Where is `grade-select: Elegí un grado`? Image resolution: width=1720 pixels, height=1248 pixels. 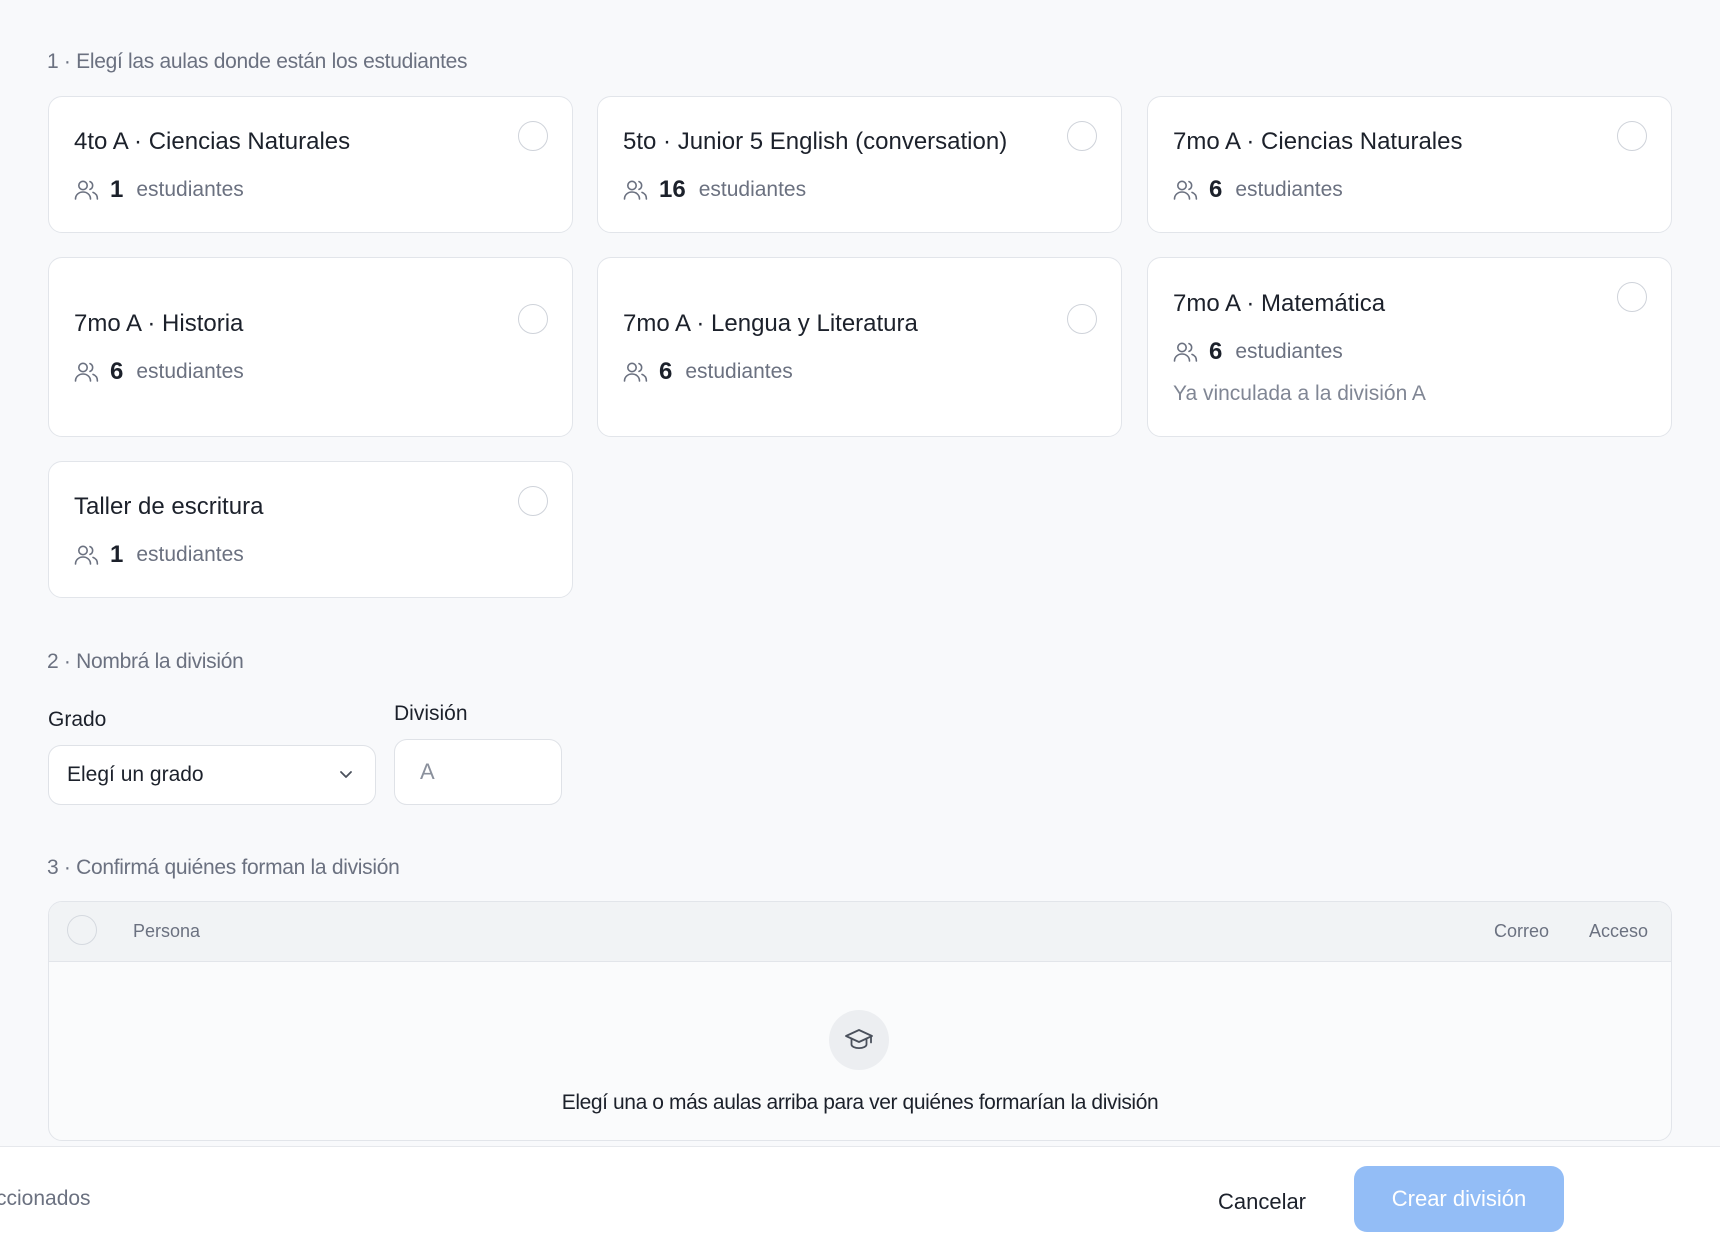 grade-select: Elegí un grado is located at coordinates (212, 775).